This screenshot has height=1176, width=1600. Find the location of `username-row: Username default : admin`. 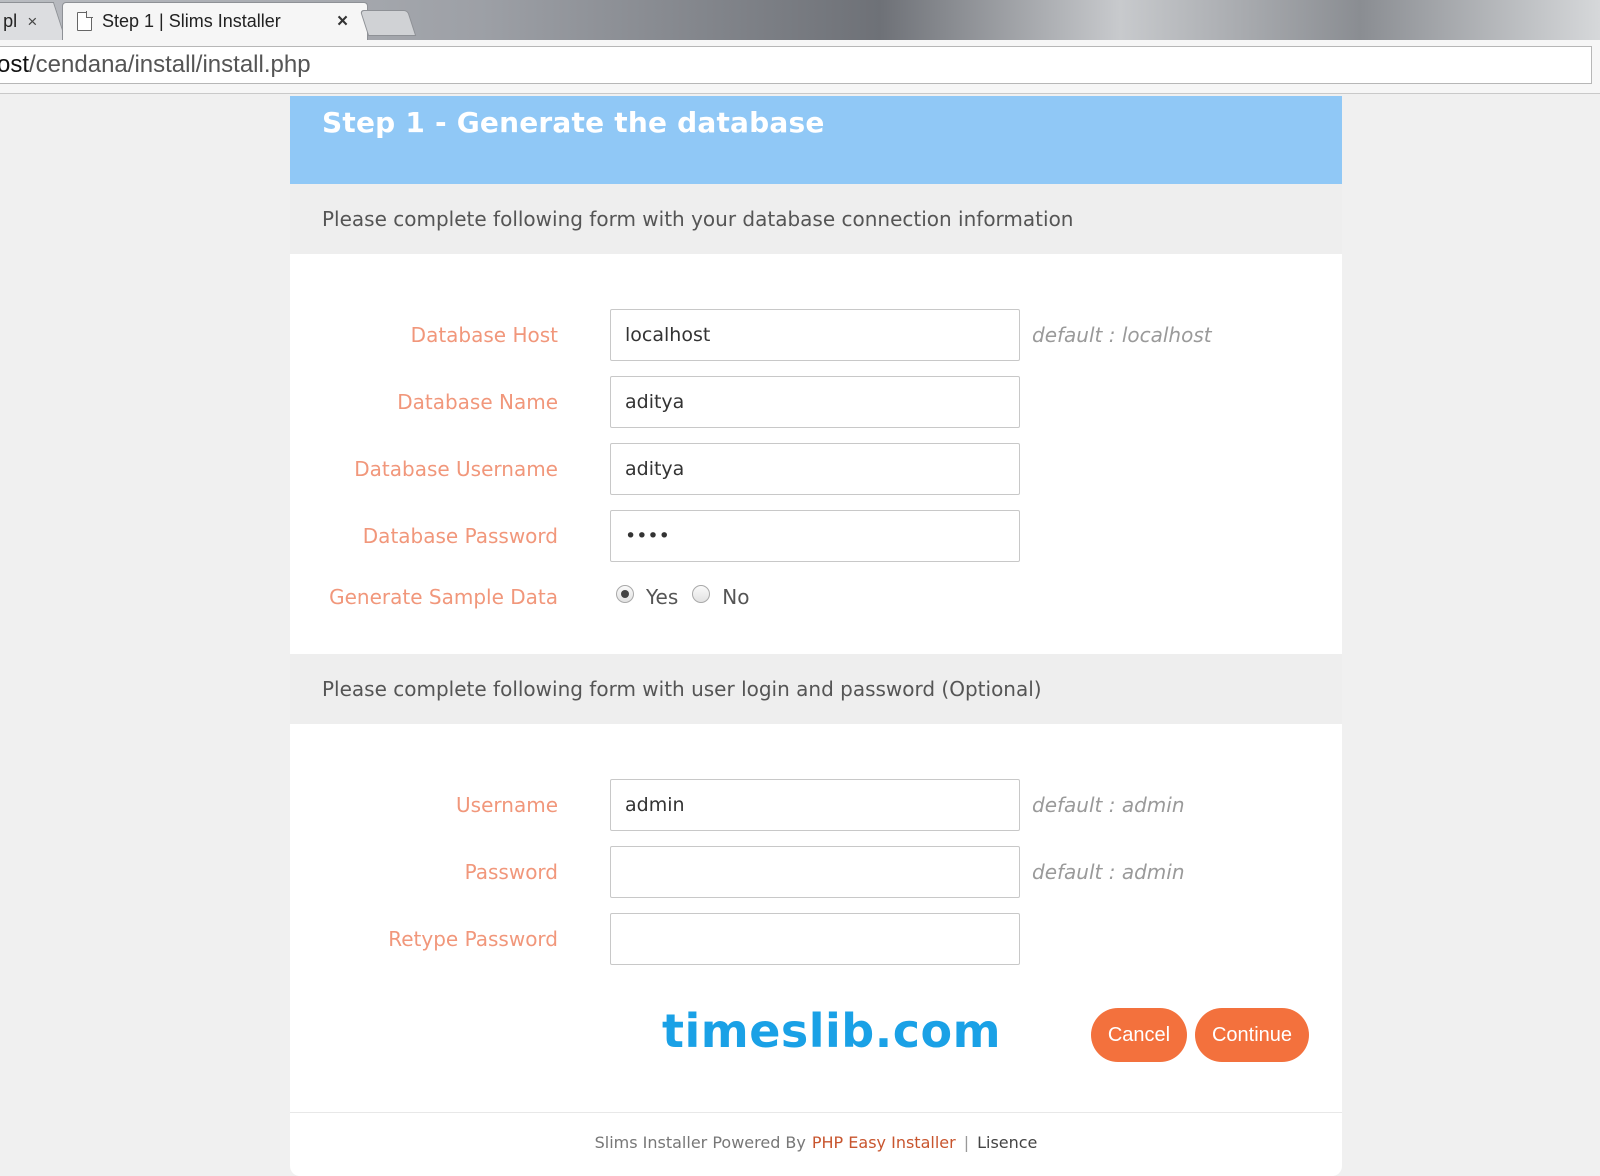

username-row: Username default : admin is located at coordinates (816, 805).